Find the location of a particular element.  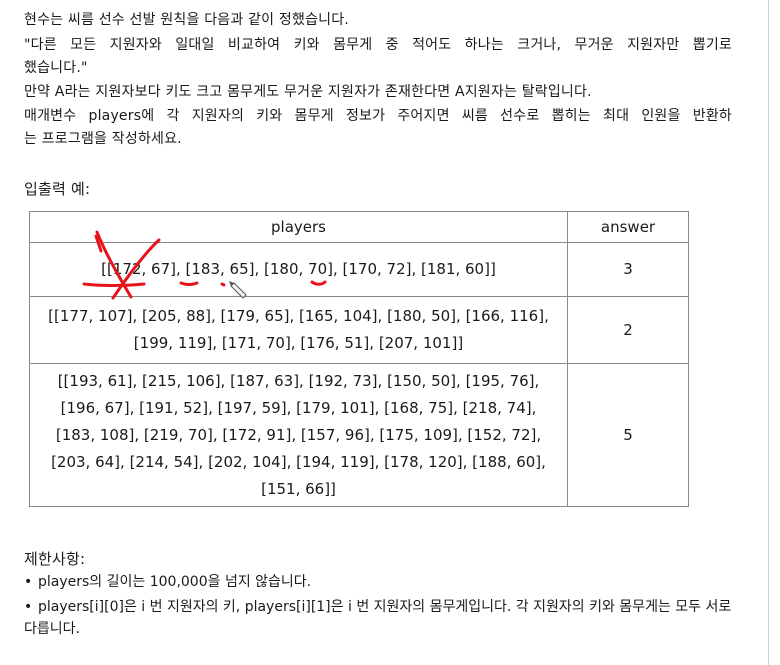

constraint-text: players의 길이는 100,000을 넘지 않습니다. is located at coordinates (175, 582).